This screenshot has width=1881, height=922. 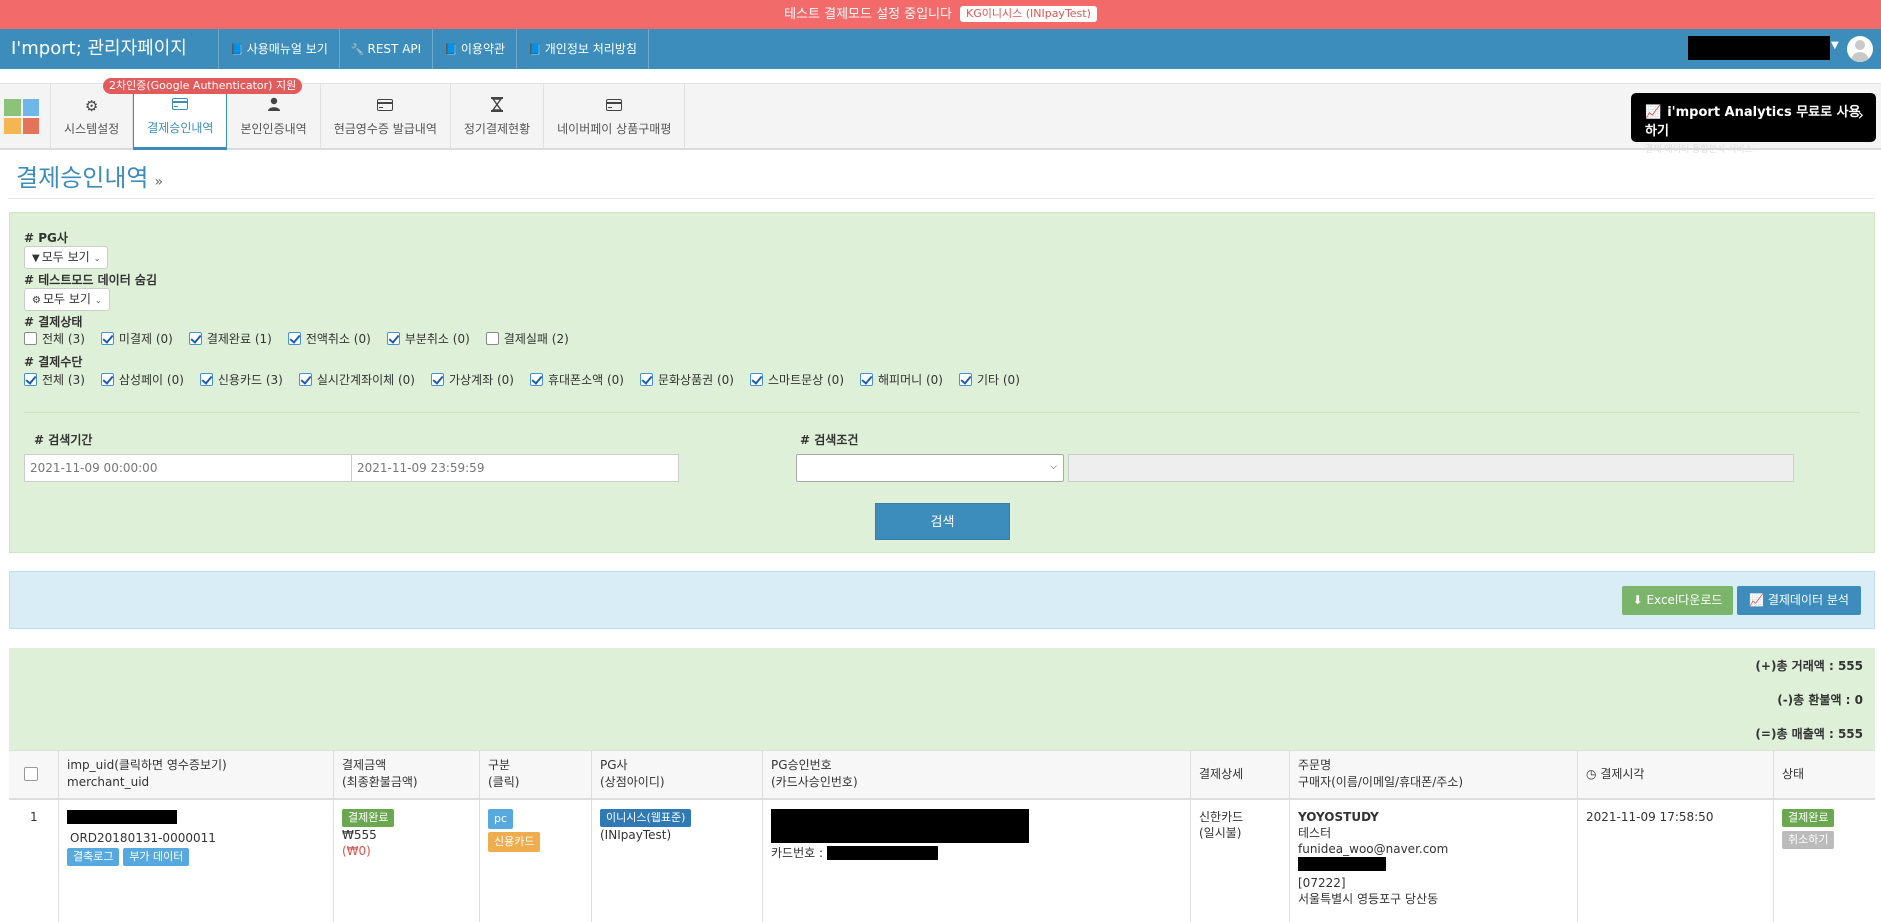 I want to click on pg-cell: 이니시스(웹표준) (INIpayTest), so click(x=676, y=861).